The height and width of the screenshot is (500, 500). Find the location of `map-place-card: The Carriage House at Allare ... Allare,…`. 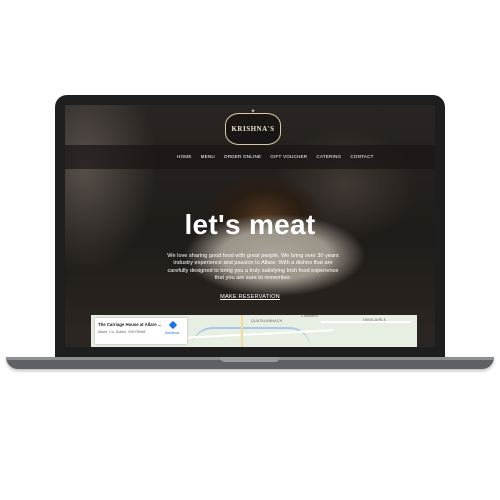

map-place-card: The Carriage House at Allare ... Allare,… is located at coordinates (141, 331).